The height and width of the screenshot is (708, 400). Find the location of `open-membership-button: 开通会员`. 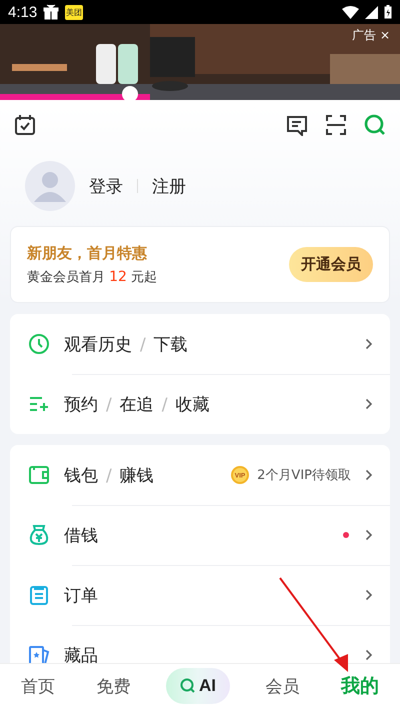

open-membership-button: 开通会员 is located at coordinates (331, 264).